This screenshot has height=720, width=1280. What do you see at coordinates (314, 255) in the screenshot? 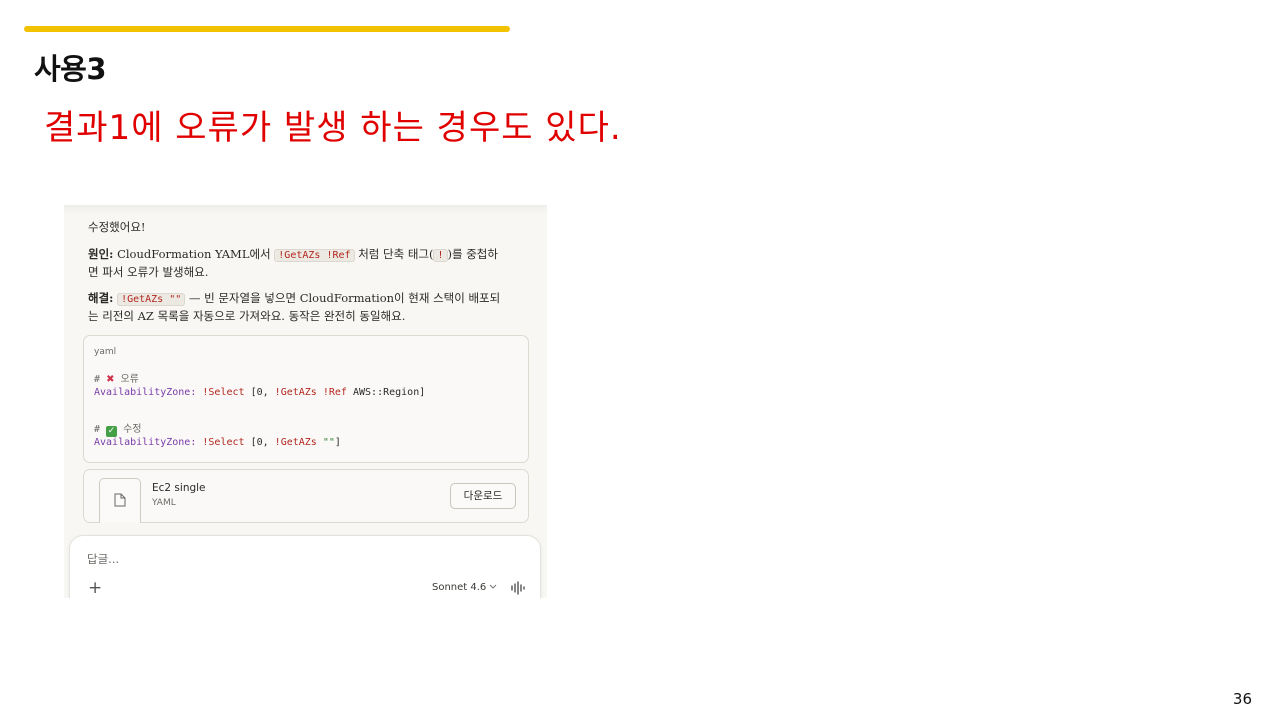
I see `inline-code: !GetAZs !Ref` at bounding box center [314, 255].